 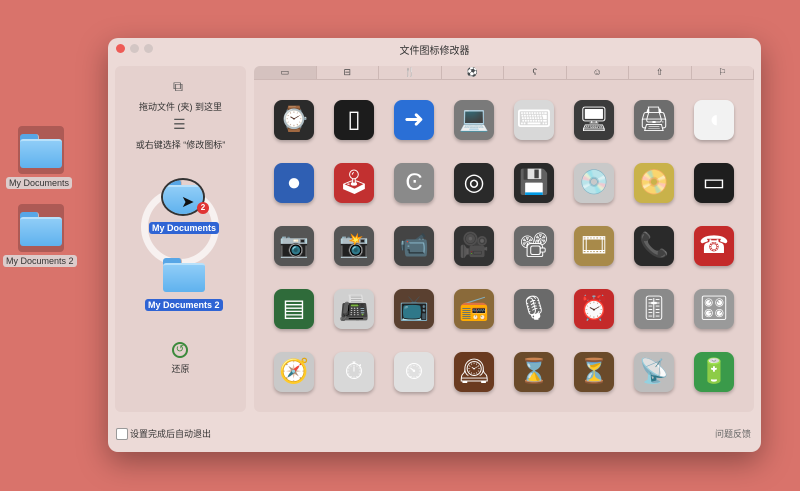 I want to click on camera-icon: 📷, so click(x=294, y=245).